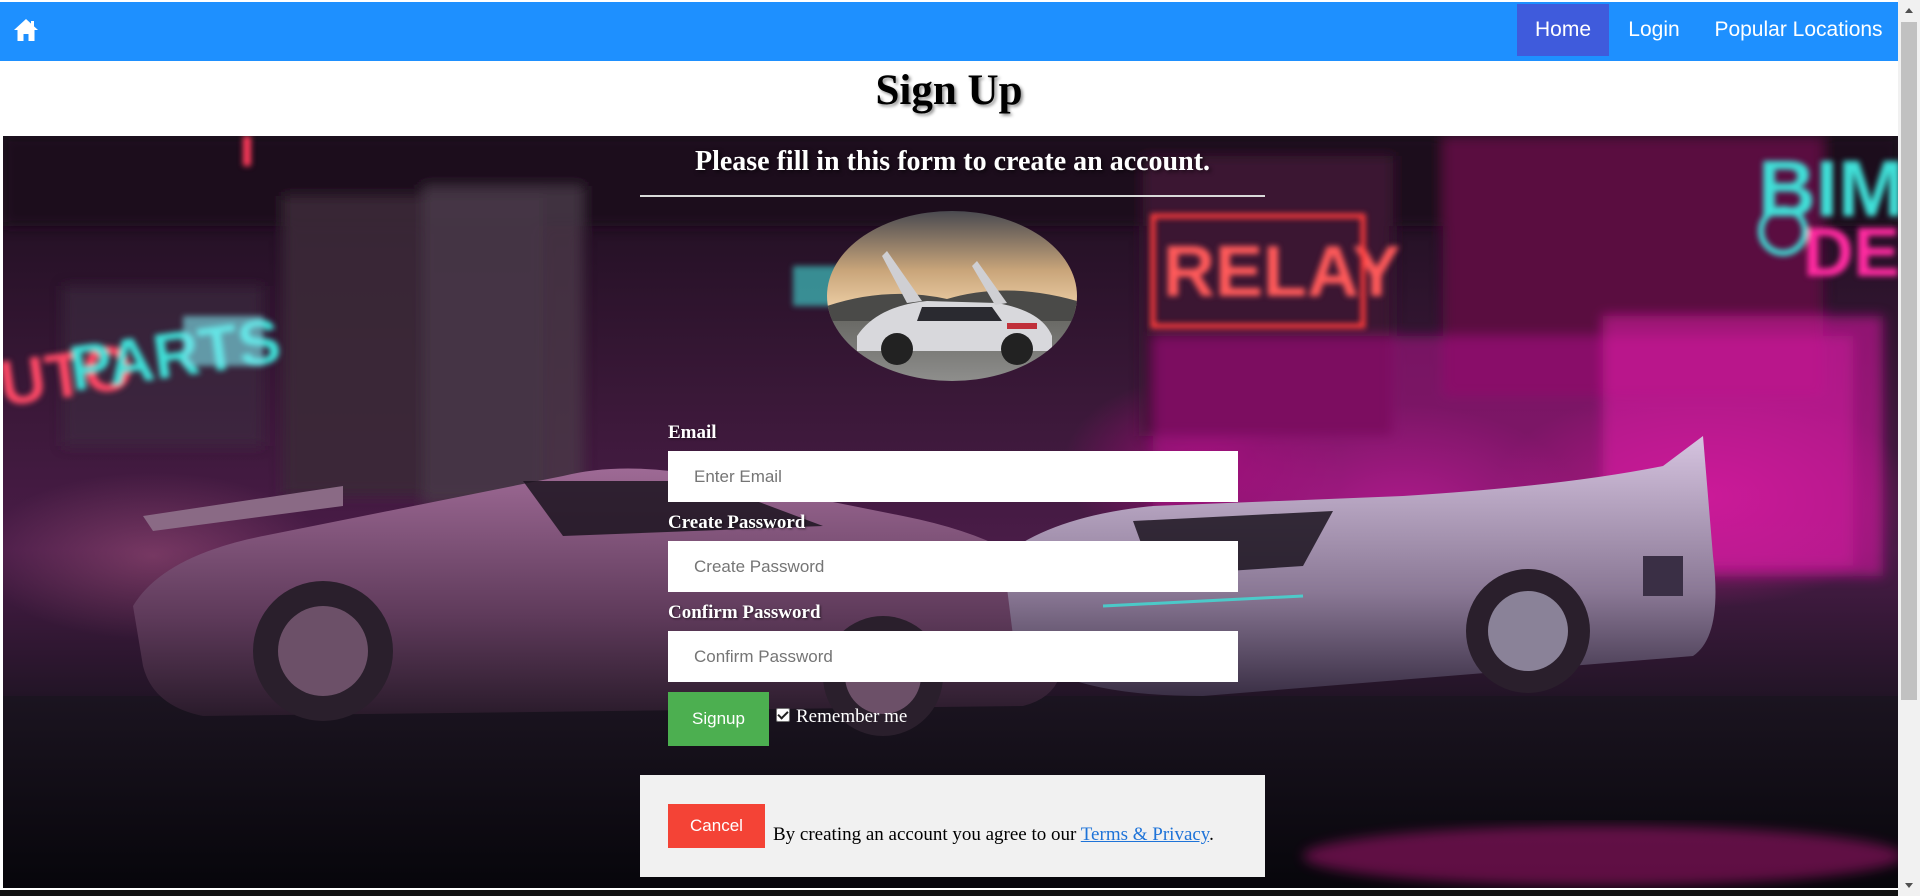 The height and width of the screenshot is (896, 1920). What do you see at coordinates (783, 715) in the screenshot?
I see `remember-me-checkbox` at bounding box center [783, 715].